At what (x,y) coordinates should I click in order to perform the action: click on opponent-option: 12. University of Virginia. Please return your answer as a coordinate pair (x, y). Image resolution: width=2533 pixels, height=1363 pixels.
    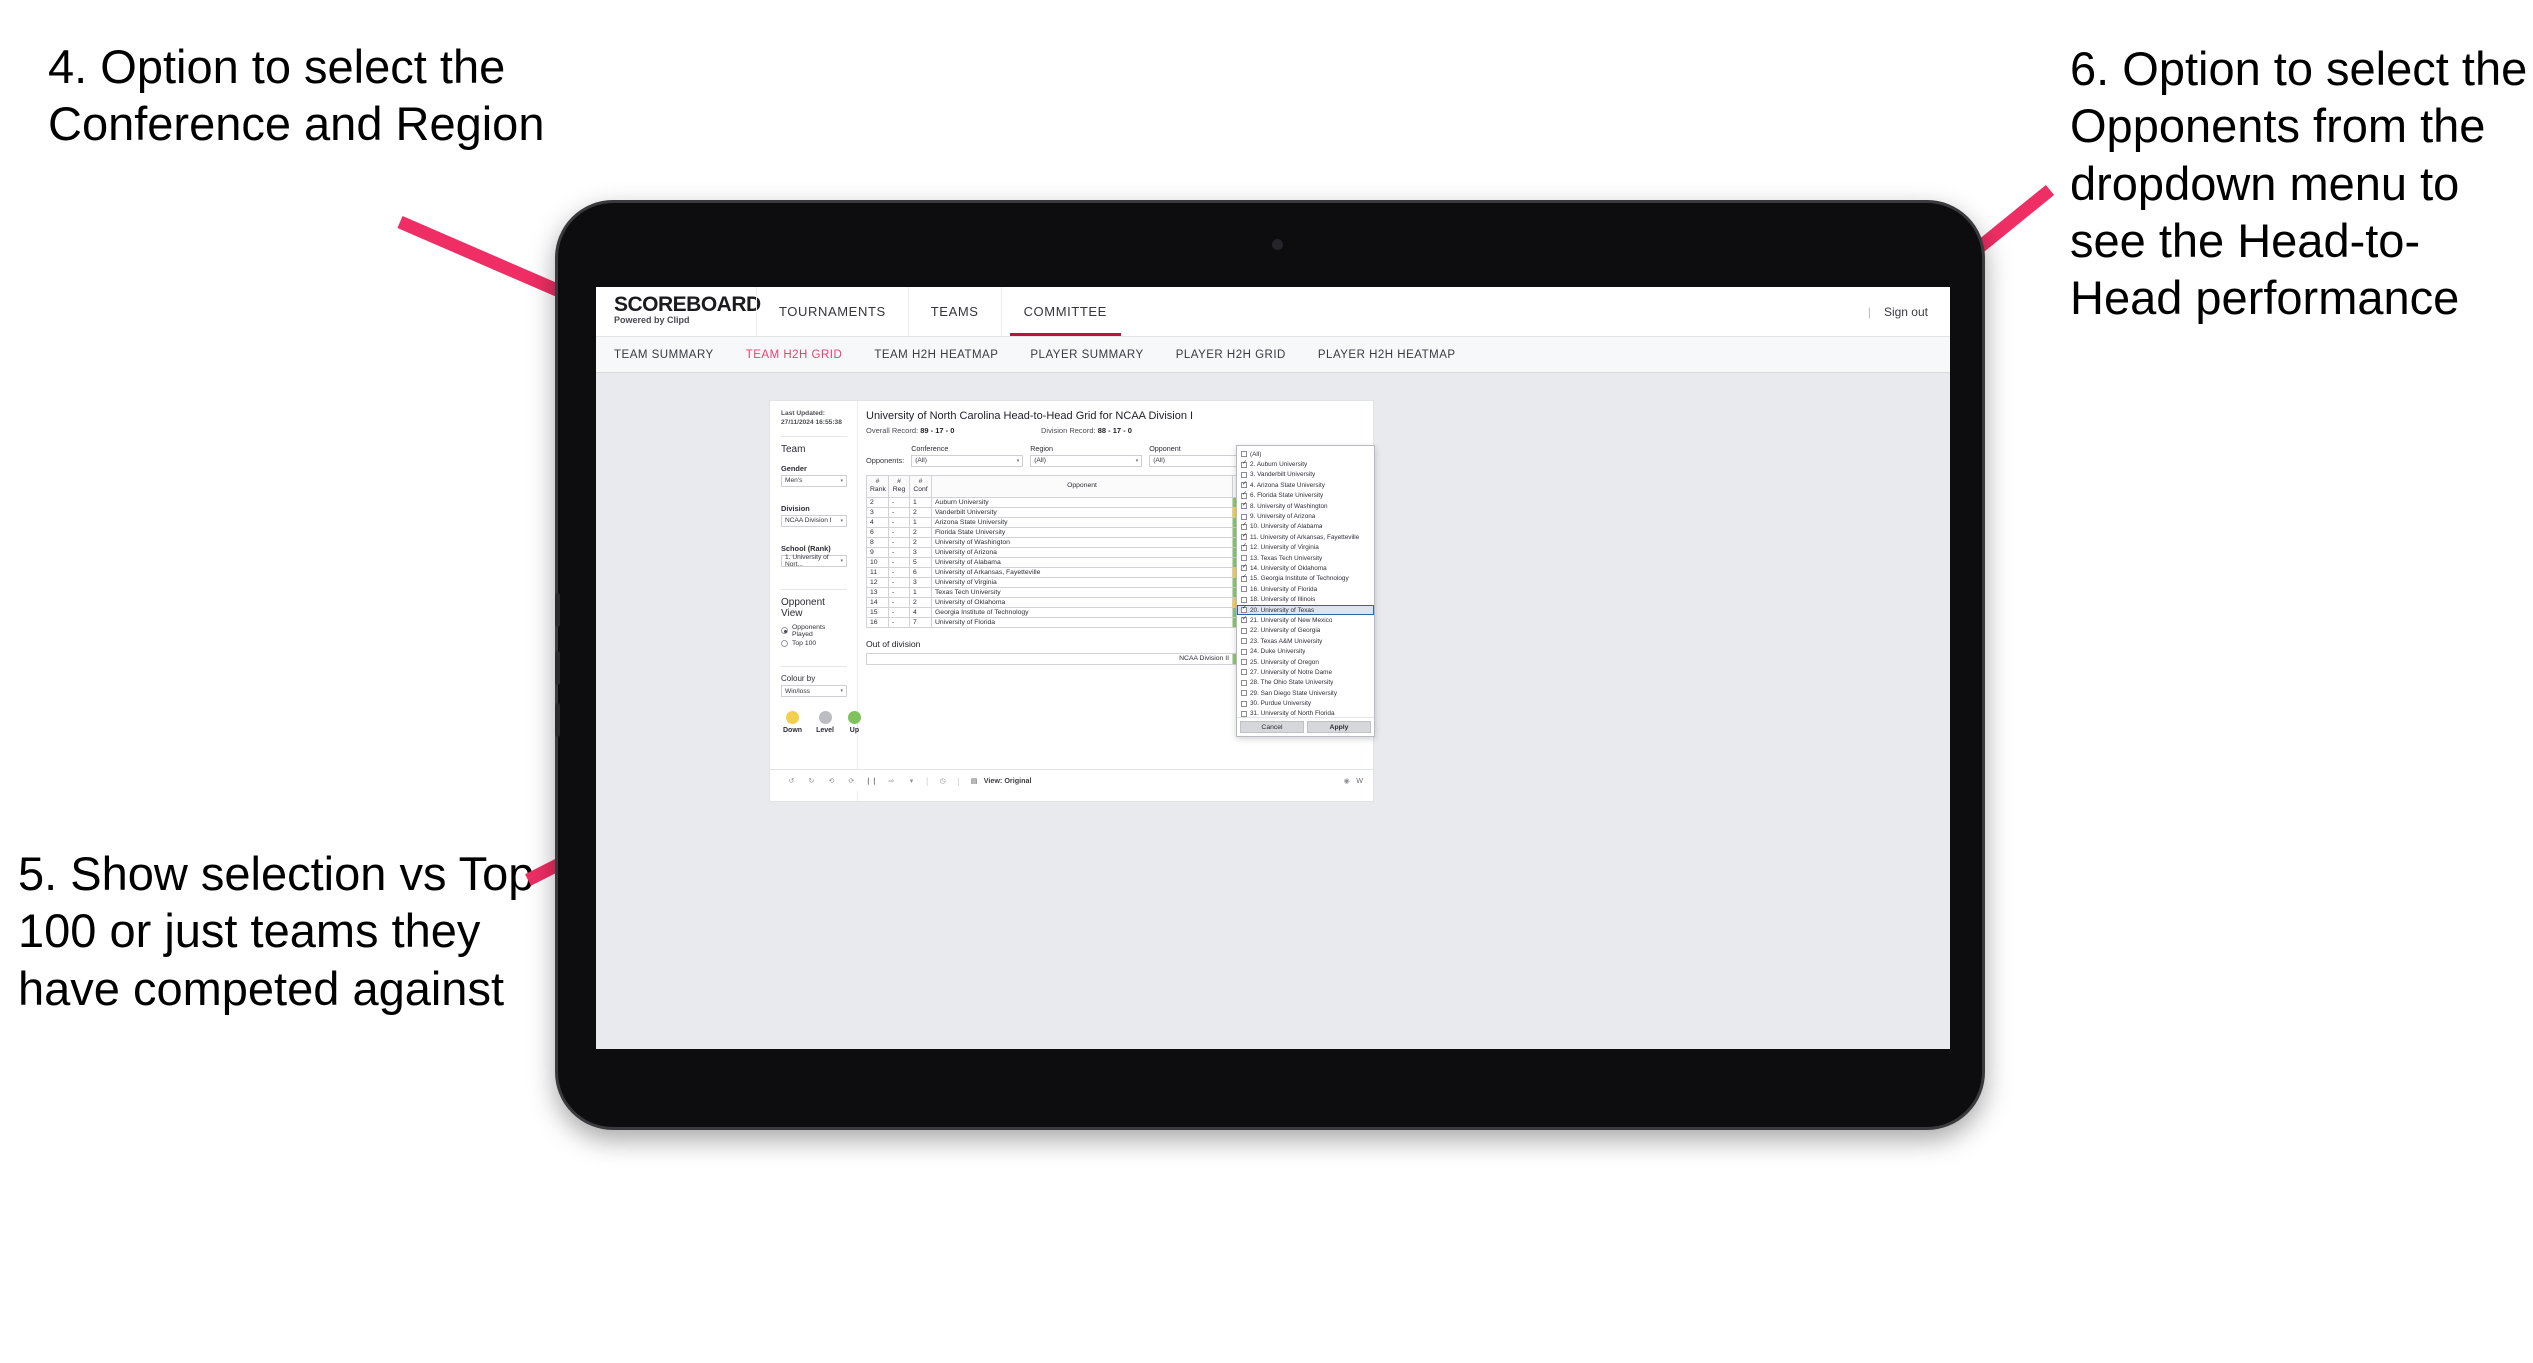
    Looking at the image, I should click on (1305, 548).